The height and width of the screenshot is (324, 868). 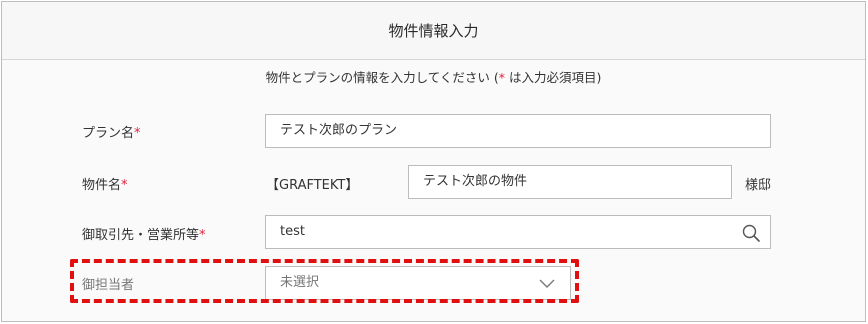 I want to click on property-name-value: テスト次郎の物件, so click(x=475, y=181).